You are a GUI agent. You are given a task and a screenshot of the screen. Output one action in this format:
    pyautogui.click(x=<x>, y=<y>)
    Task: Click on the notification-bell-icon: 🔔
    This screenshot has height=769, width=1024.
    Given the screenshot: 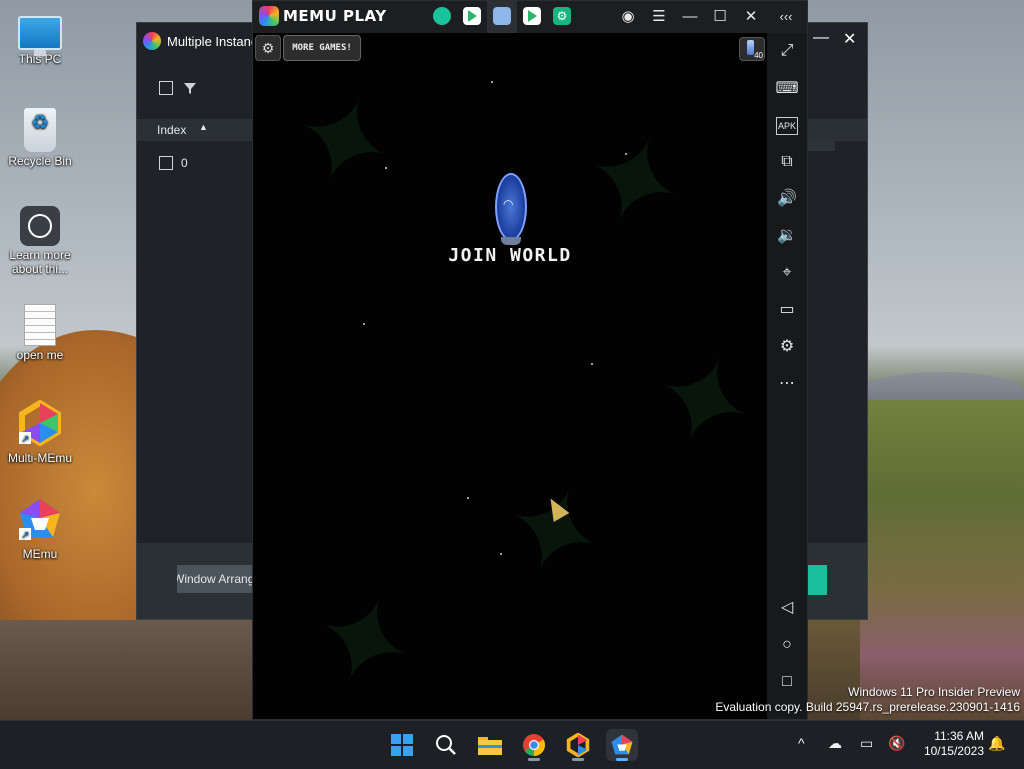 What is the action you would take?
    pyautogui.click(x=996, y=743)
    